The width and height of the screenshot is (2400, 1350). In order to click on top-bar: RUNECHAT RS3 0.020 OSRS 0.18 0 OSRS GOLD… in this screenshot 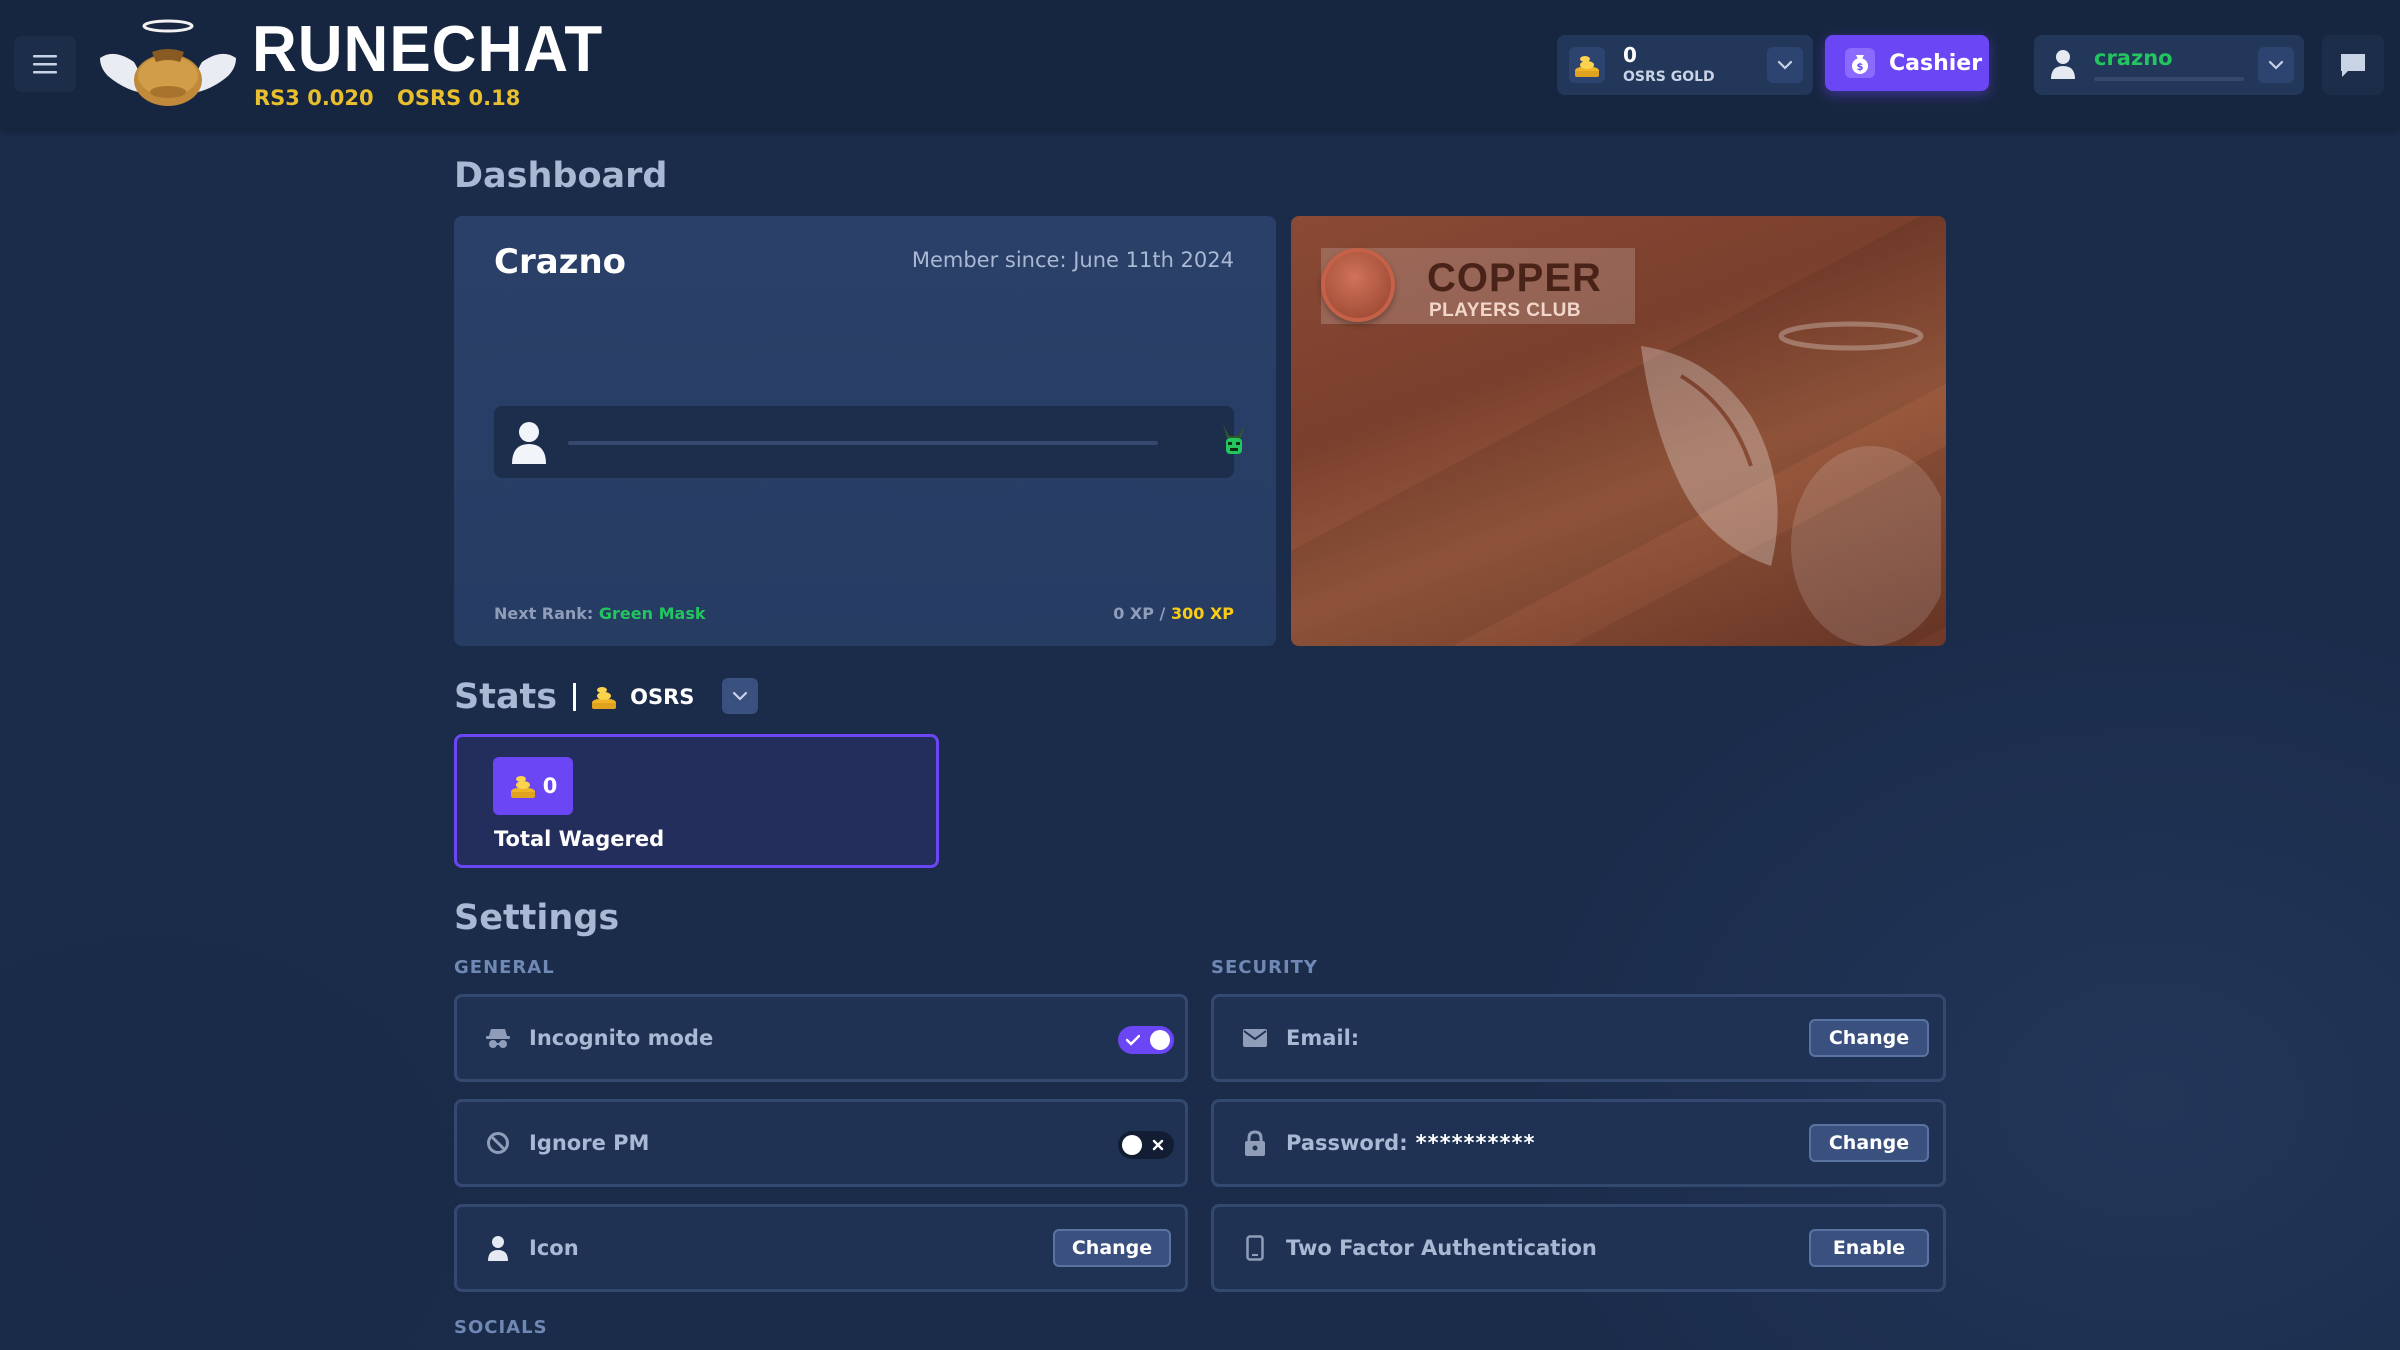, I will do `click(1200, 64)`.